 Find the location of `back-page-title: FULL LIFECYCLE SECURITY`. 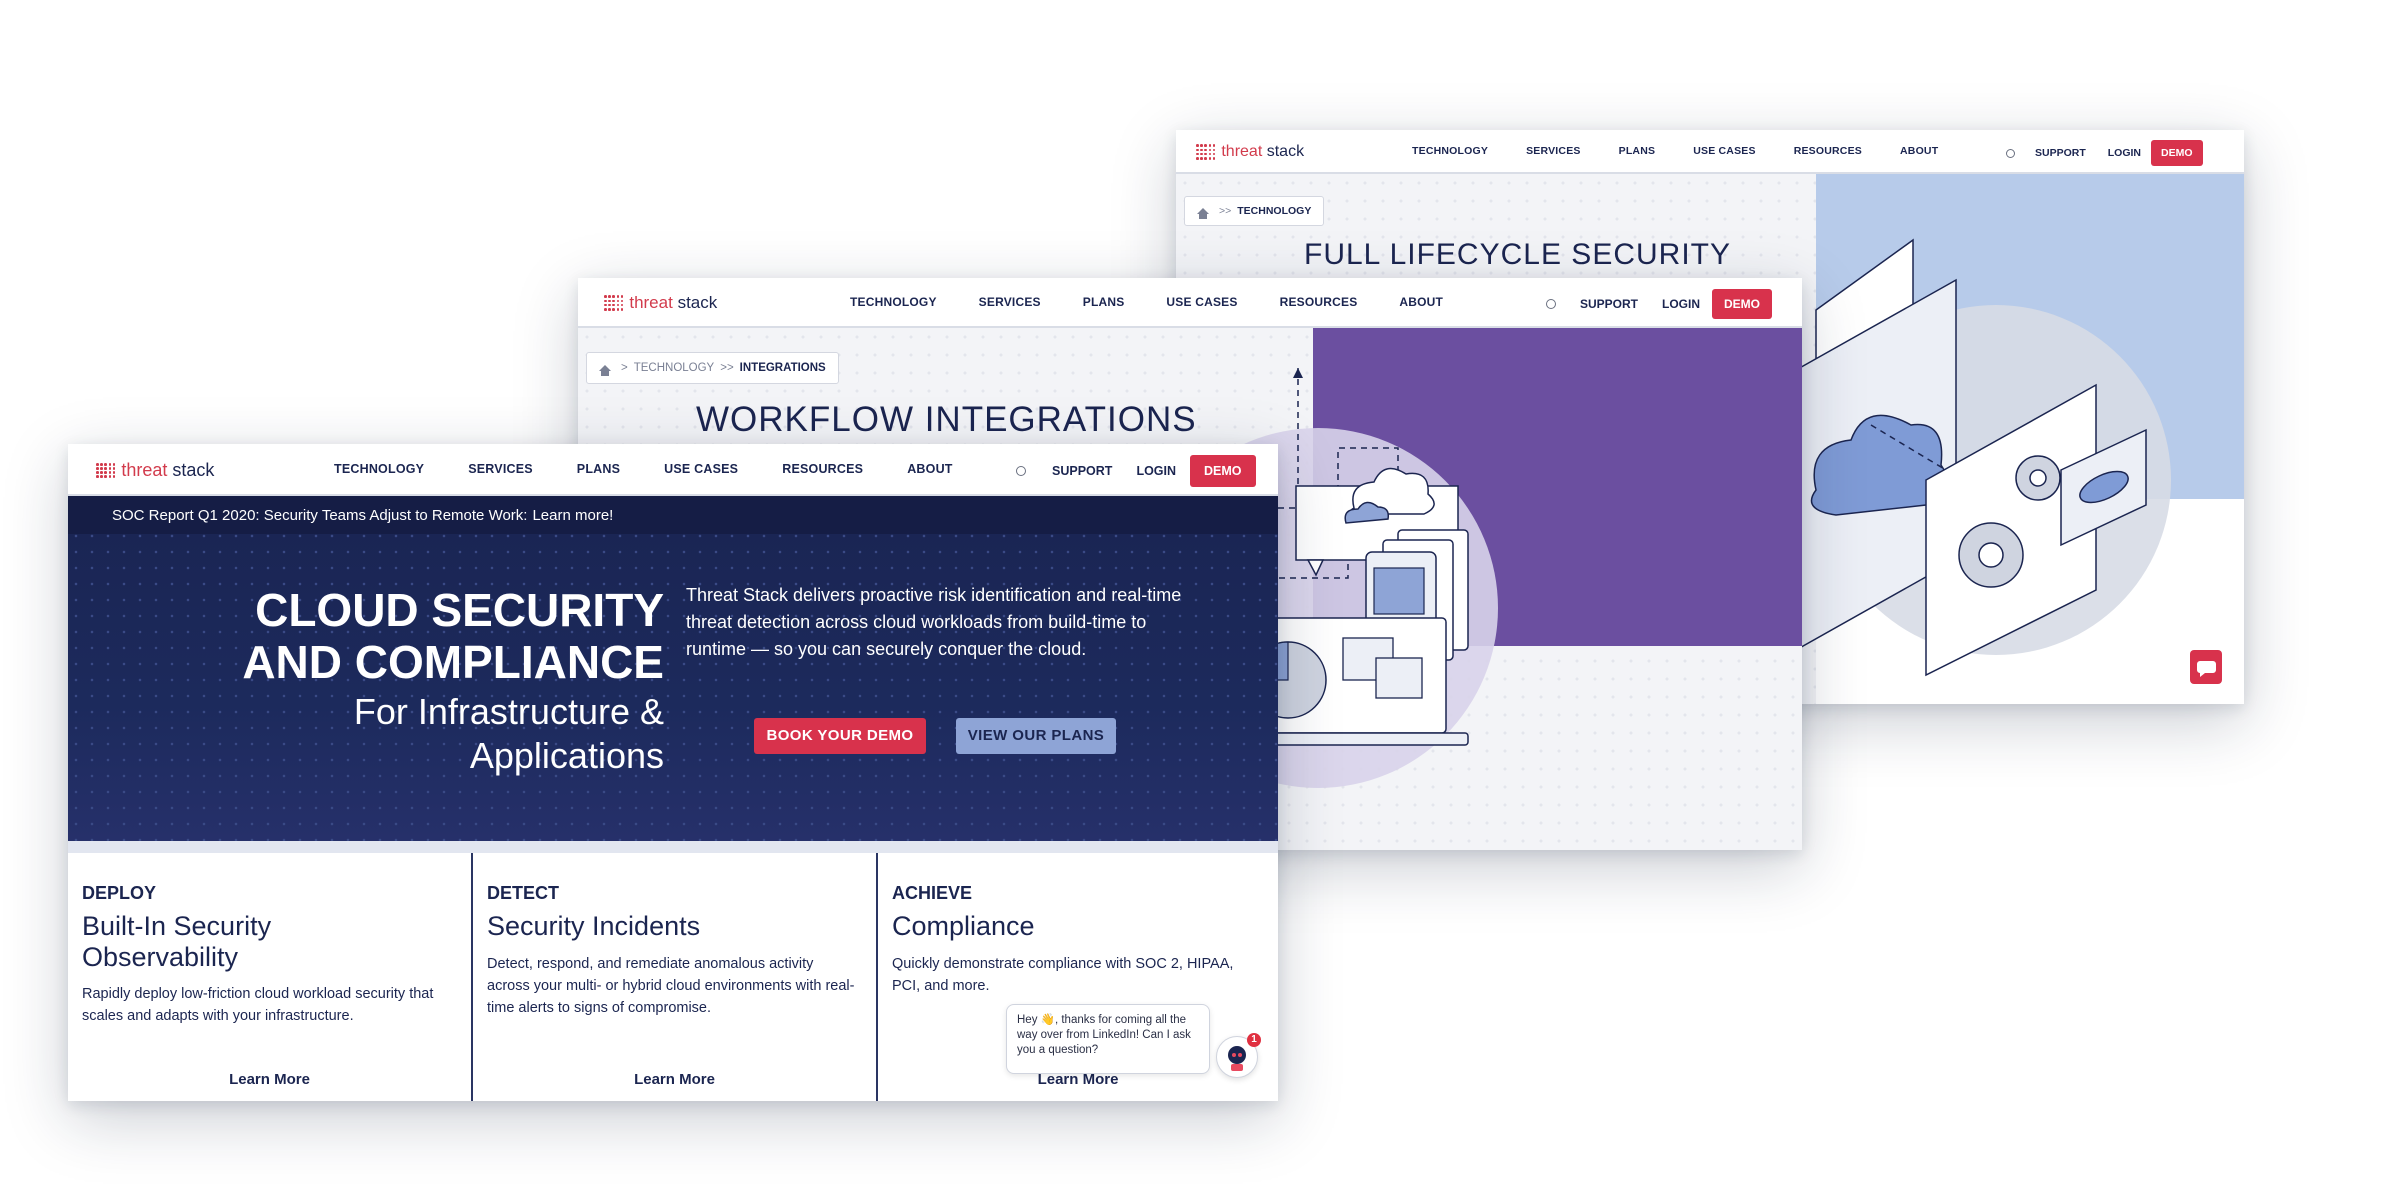

back-page-title: FULL LIFECYCLE SECURITY is located at coordinates (1517, 254).